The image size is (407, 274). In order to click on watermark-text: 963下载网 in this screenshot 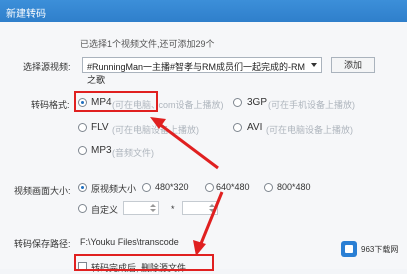, I will do `click(380, 249)`.